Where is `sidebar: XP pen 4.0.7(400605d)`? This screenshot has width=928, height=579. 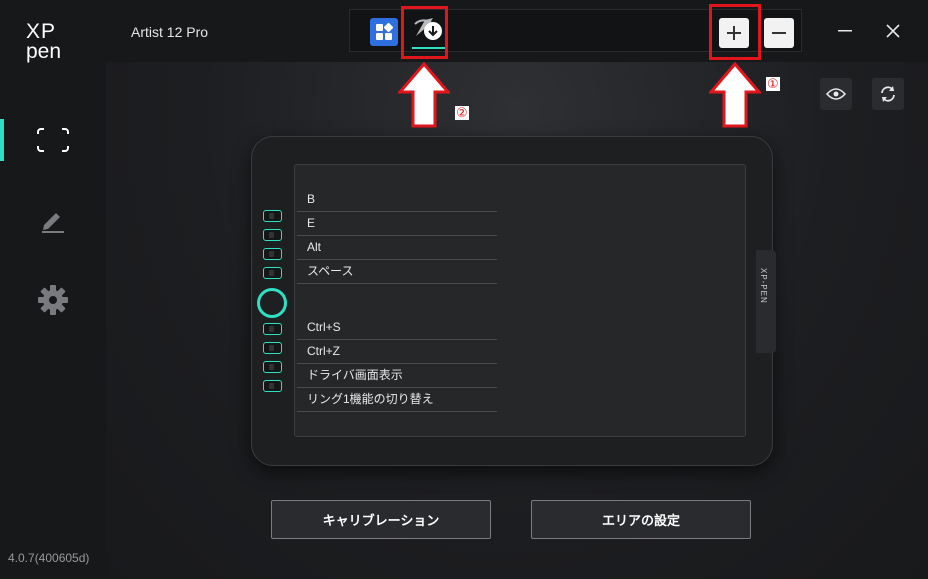 sidebar: XP pen 4.0.7(400605d) is located at coordinates (53, 289).